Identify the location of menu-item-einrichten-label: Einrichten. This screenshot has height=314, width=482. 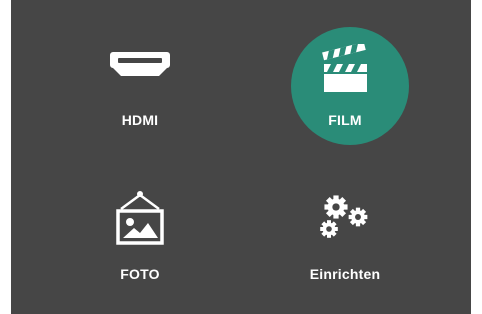
(345, 274).